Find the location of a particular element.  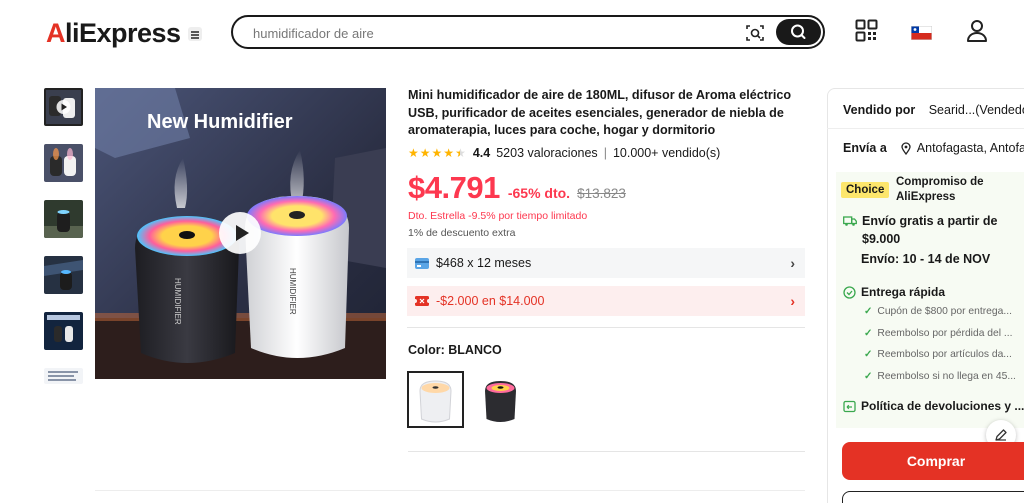

star-half-icon: ★ is located at coordinates (460, 153).